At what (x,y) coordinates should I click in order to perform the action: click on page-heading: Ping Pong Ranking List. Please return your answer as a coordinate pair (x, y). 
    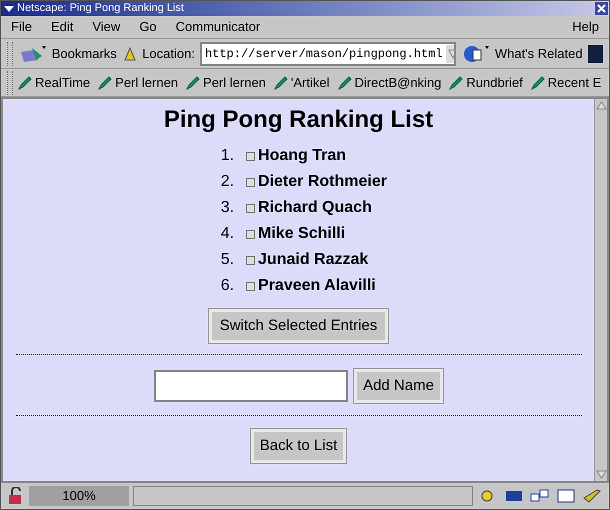
    Looking at the image, I should click on (299, 120).